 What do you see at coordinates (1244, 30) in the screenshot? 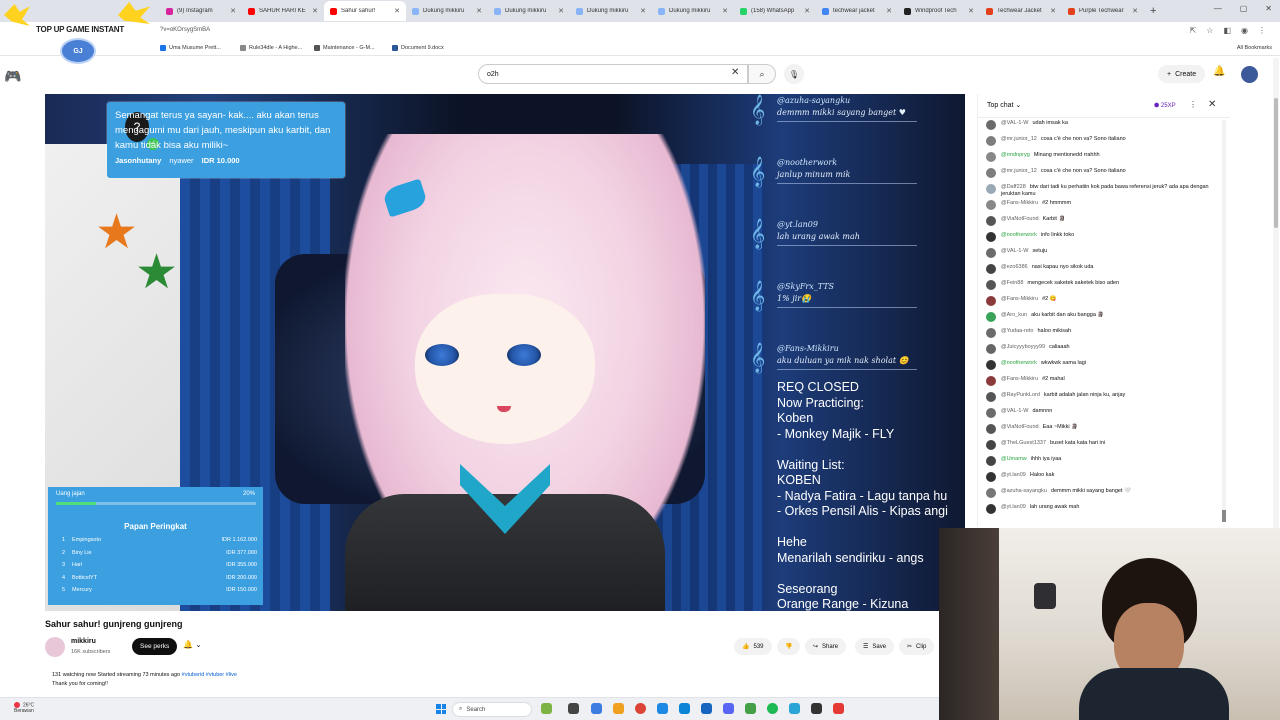
I see `chrome-icon: ◉` at bounding box center [1244, 30].